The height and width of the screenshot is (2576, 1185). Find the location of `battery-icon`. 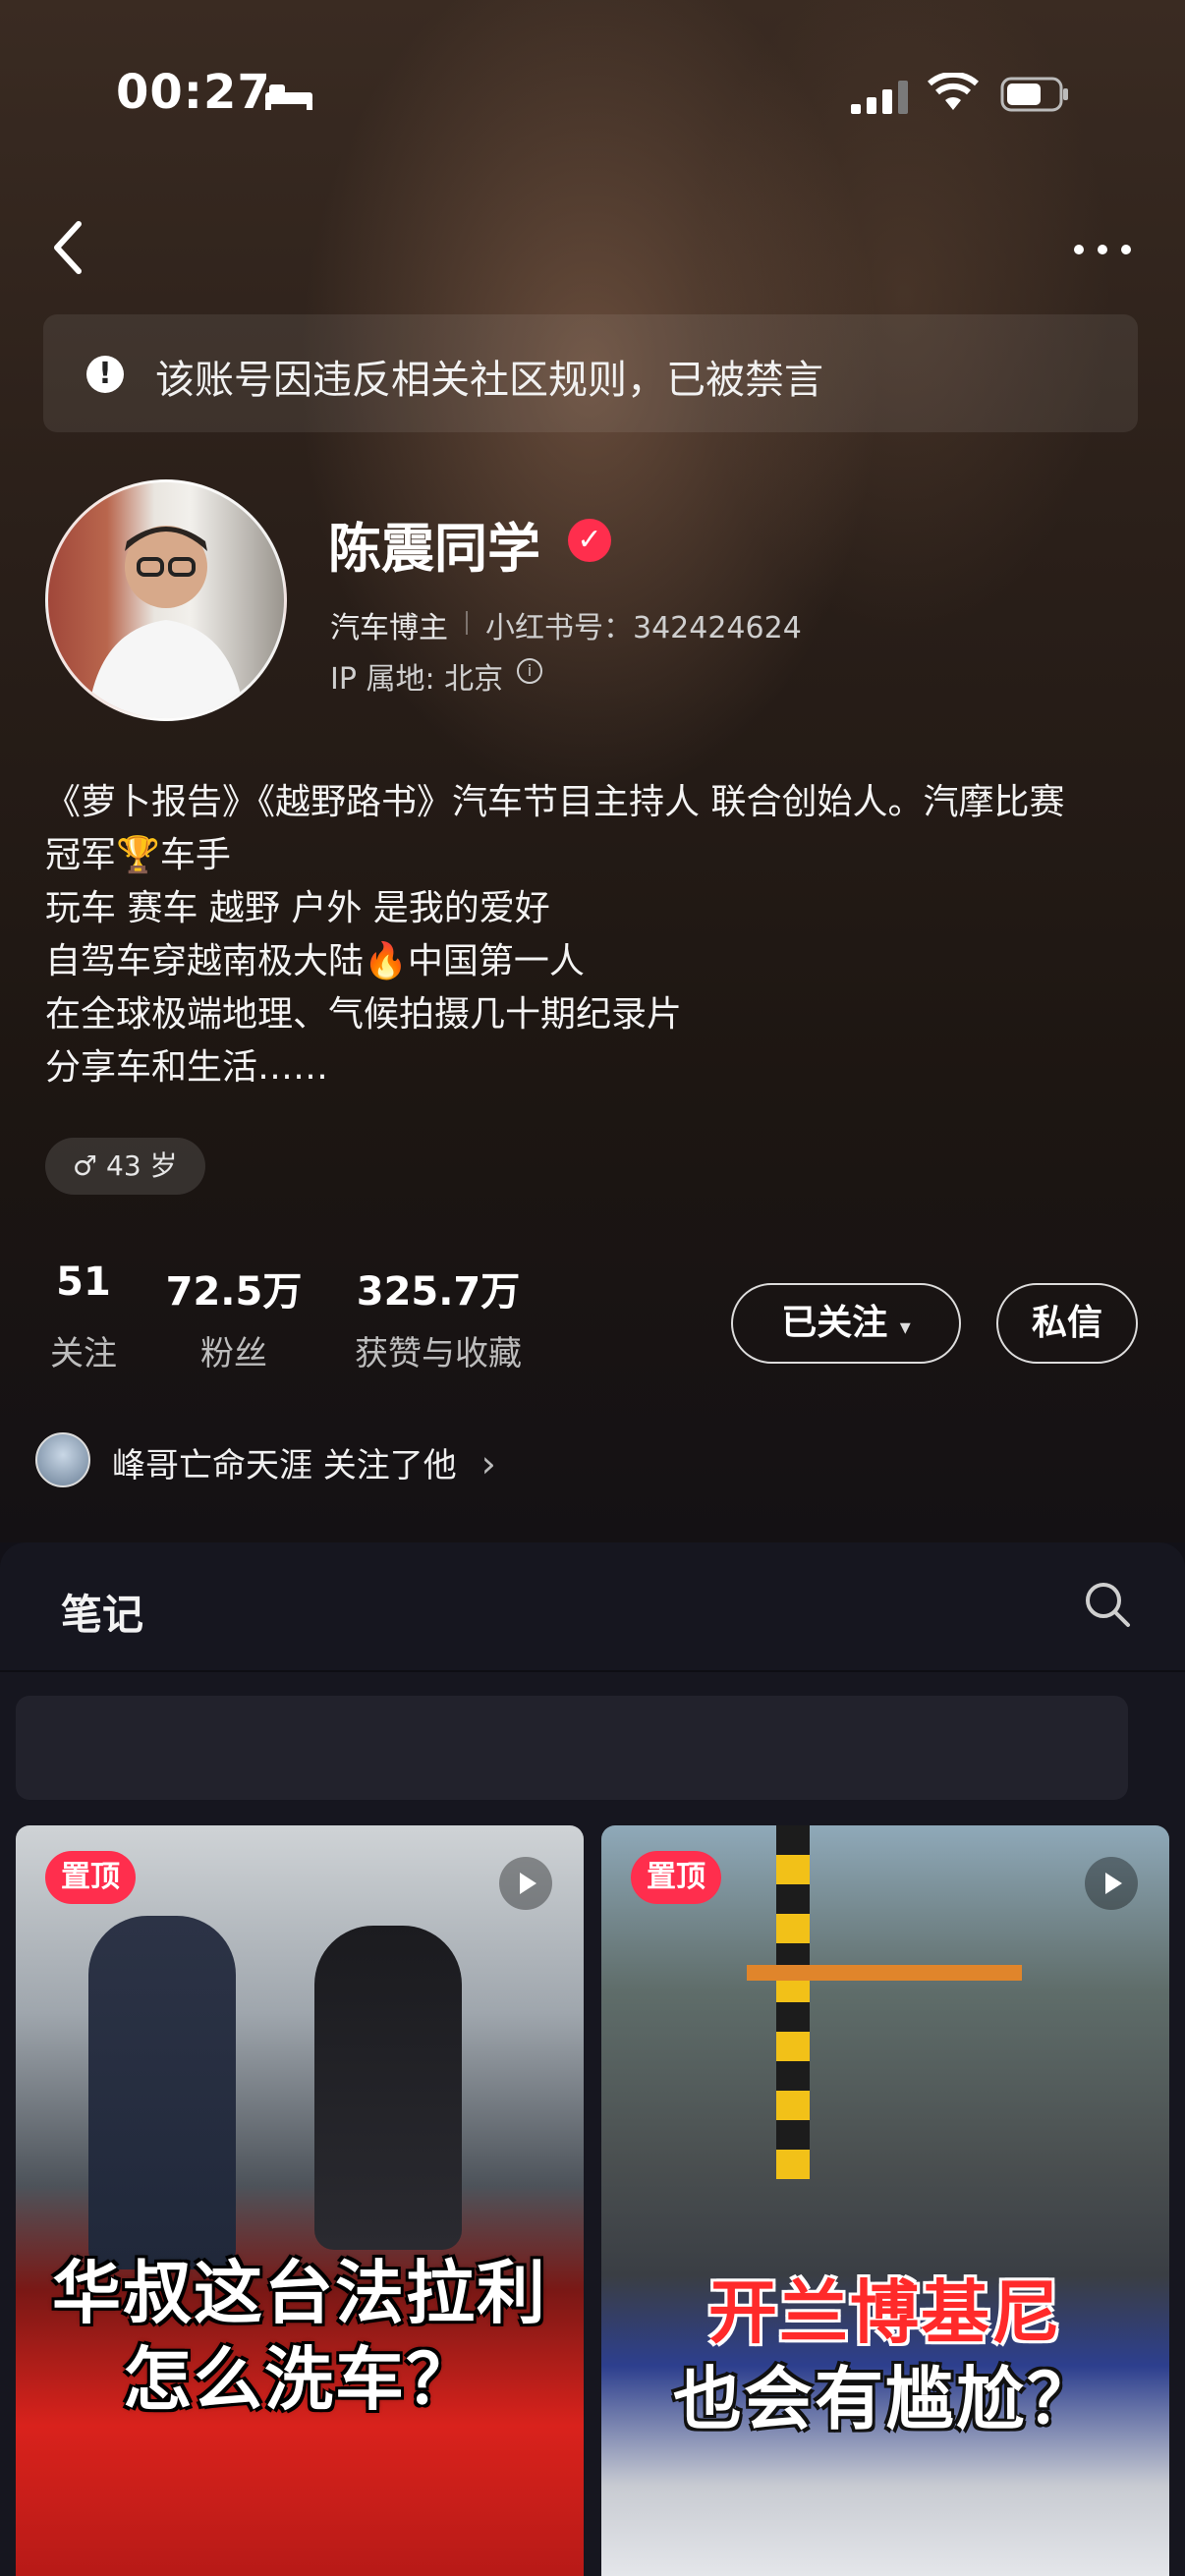

battery-icon is located at coordinates (1034, 94).